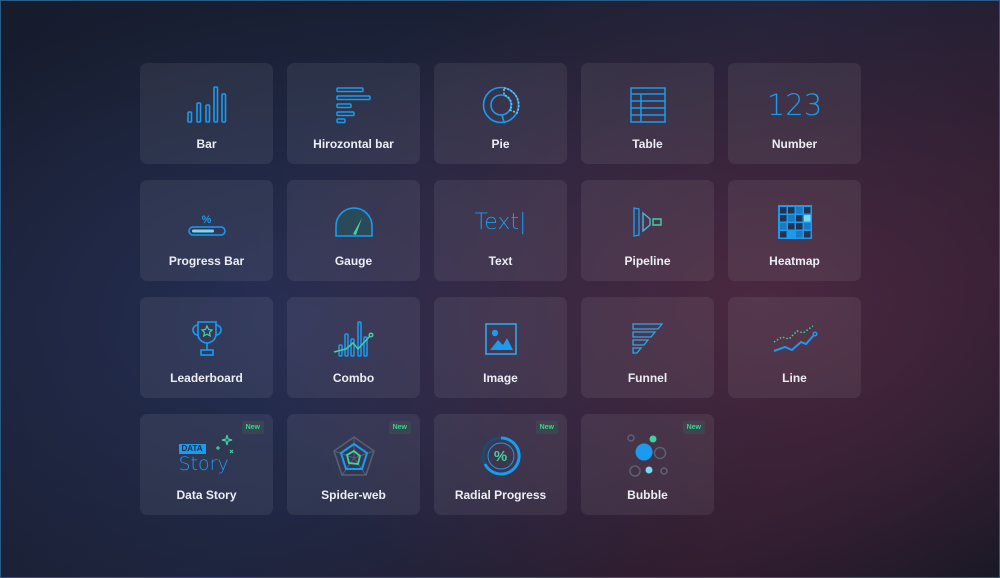 This screenshot has height=578, width=1000. I want to click on widget-label: Bar, so click(206, 144).